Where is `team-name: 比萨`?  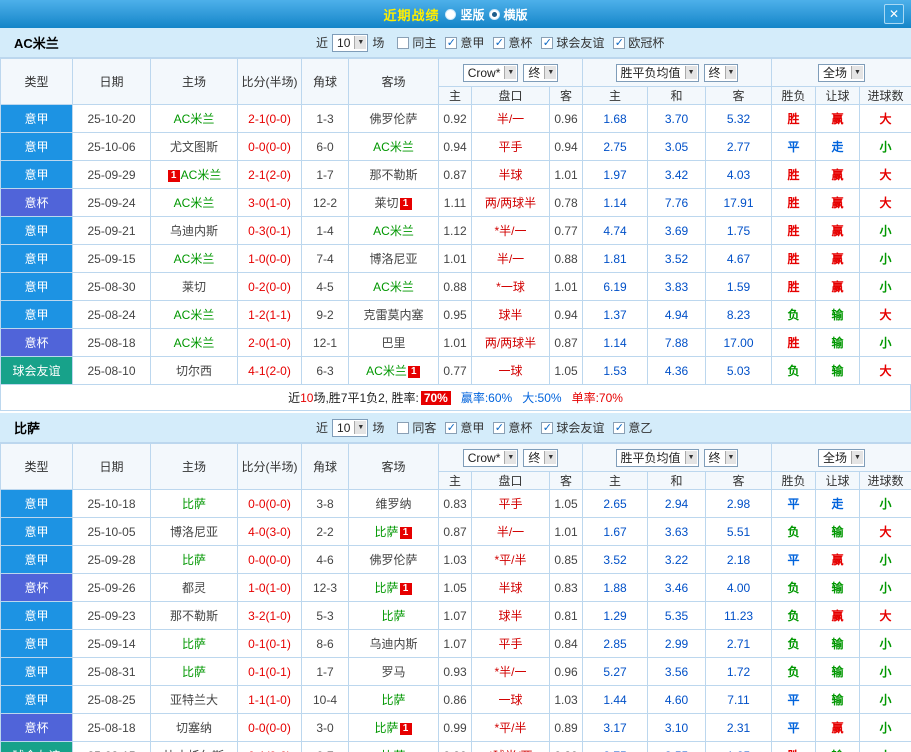 team-name: 比萨 is located at coordinates (386, 532).